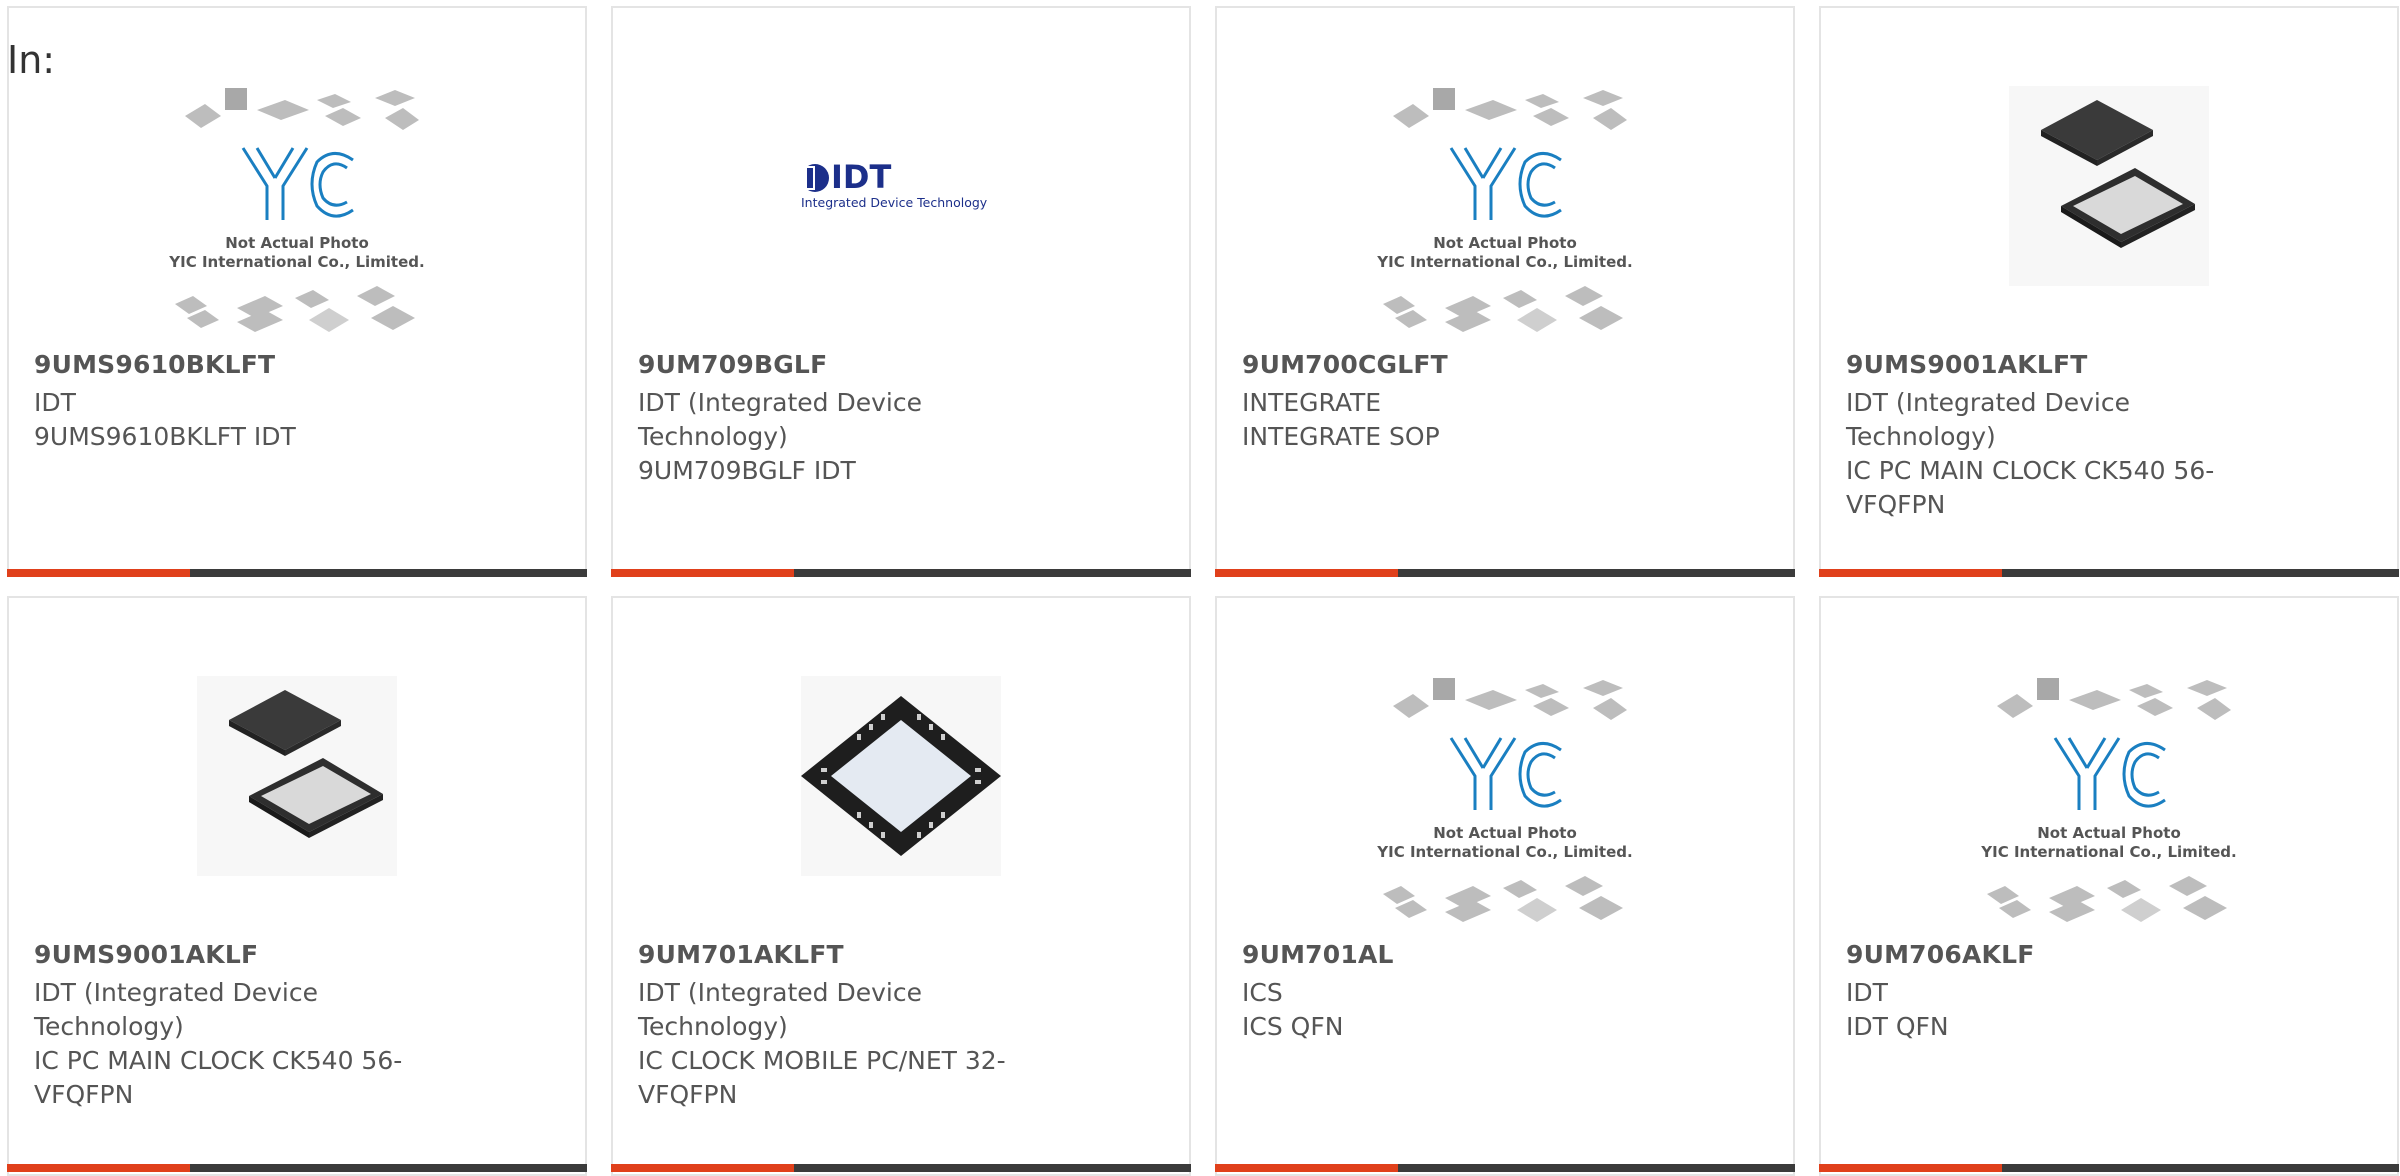  I want to click on product-image: IDT Integrated Device Technology, so click(901, 217).